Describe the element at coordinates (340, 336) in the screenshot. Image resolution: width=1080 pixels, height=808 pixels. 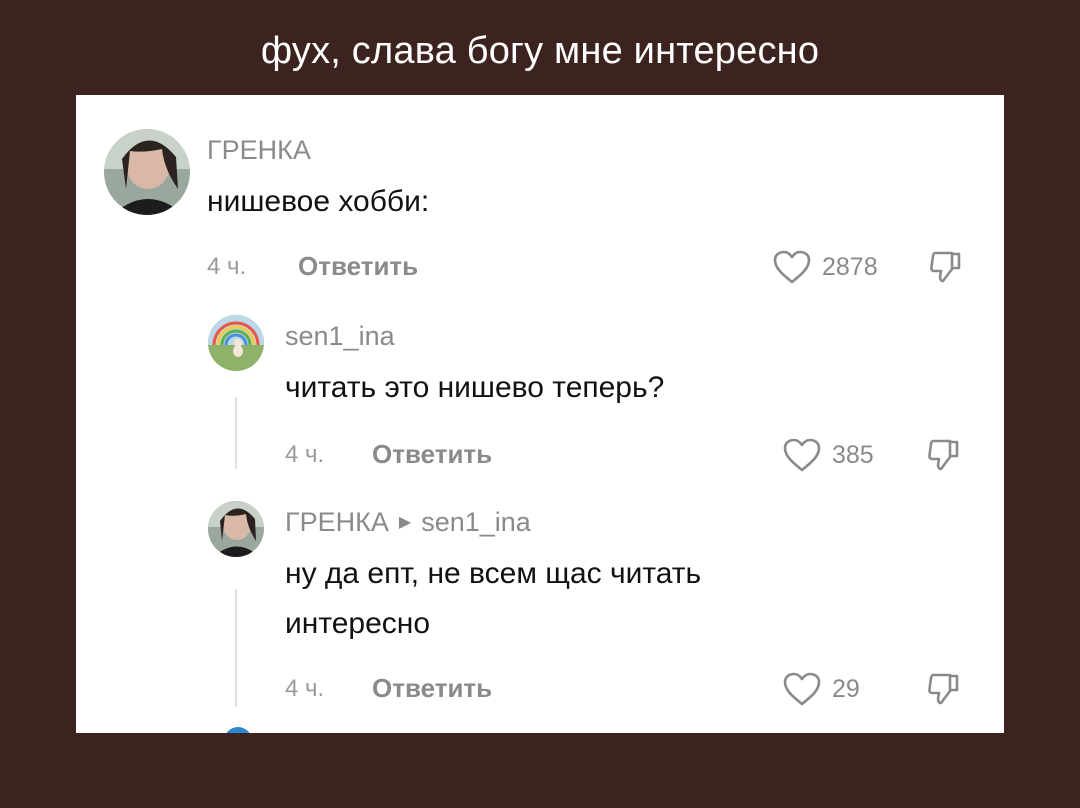
I see `comment-author: sen1_ina` at that location.